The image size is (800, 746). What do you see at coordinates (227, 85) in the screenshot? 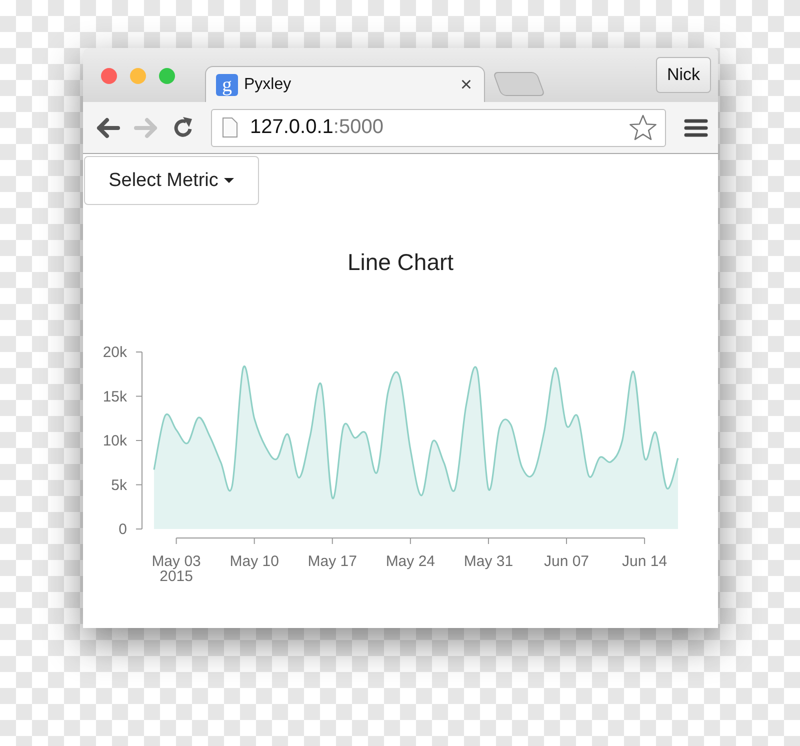
I see `favicon-icon: g` at bounding box center [227, 85].